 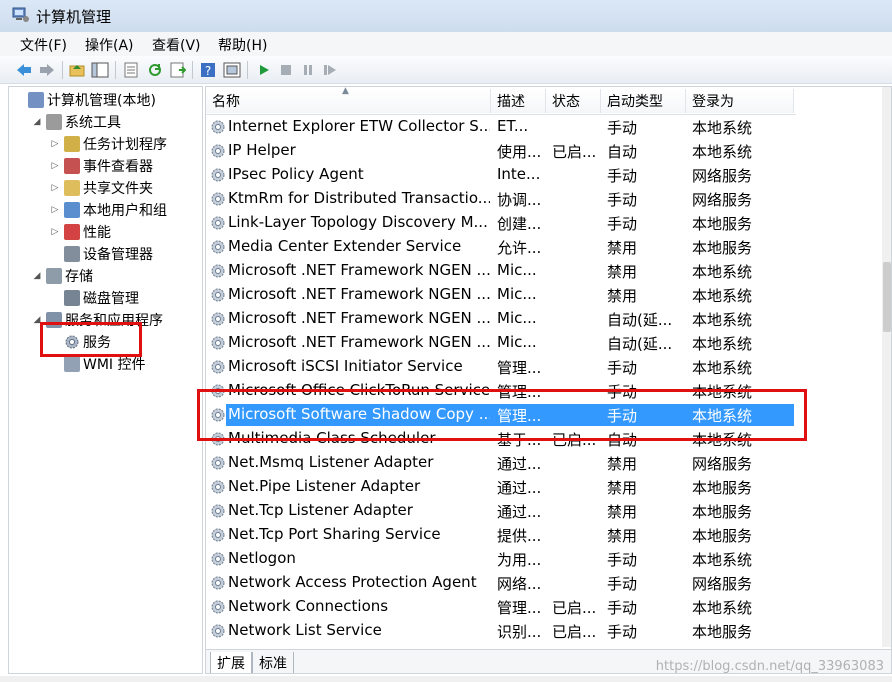 What do you see at coordinates (886, 367) in the screenshot?
I see `vertical-scrollbar` at bounding box center [886, 367].